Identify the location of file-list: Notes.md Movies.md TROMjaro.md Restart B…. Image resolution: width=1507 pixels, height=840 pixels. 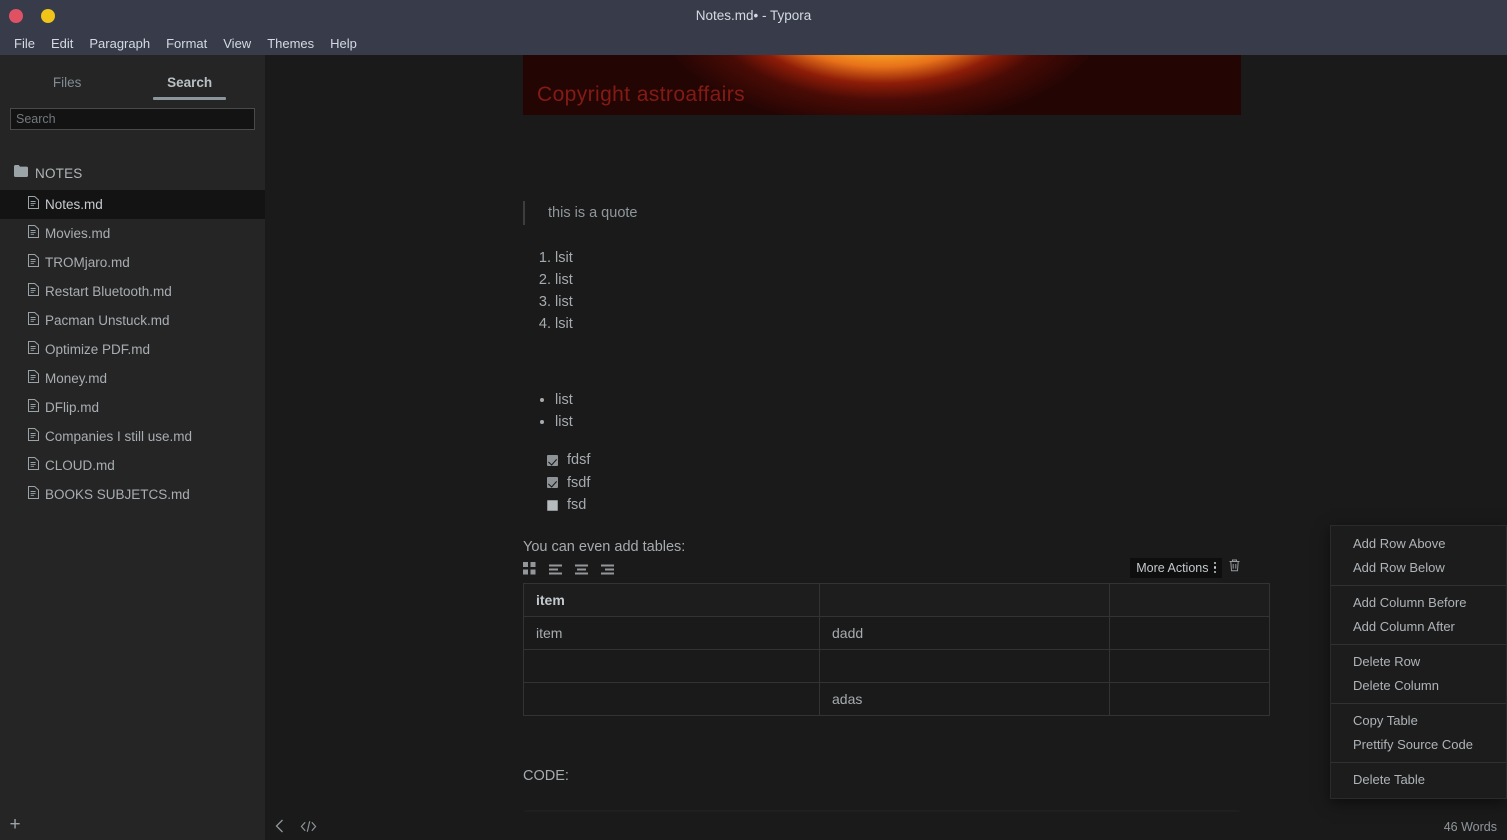
(132, 349).